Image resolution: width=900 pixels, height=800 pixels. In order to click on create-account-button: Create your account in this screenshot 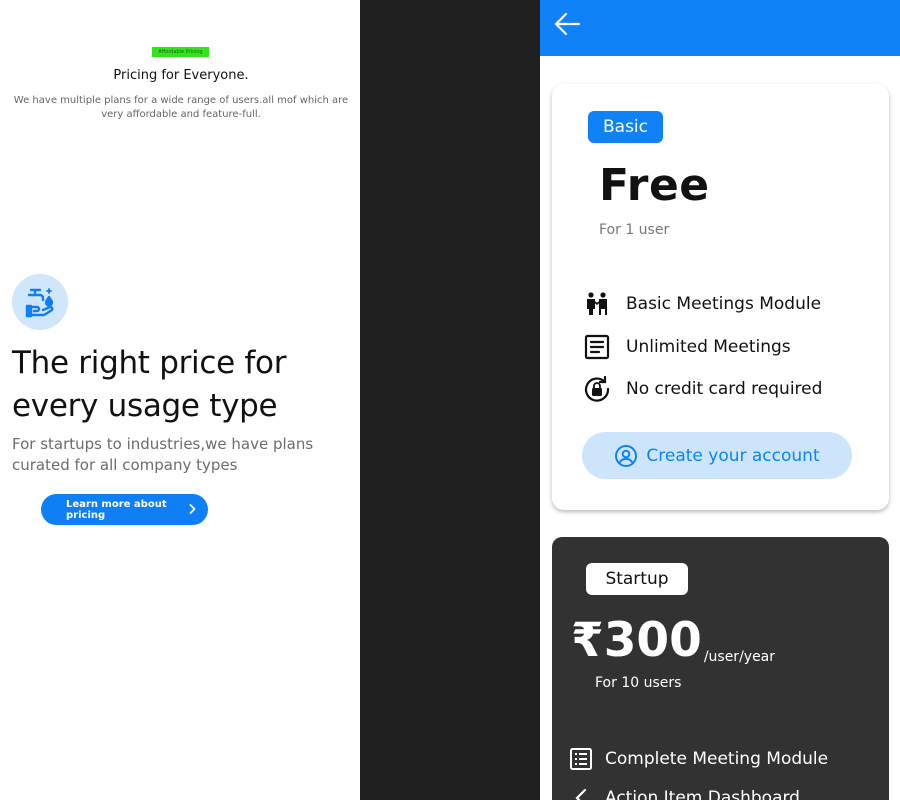, I will do `click(717, 455)`.